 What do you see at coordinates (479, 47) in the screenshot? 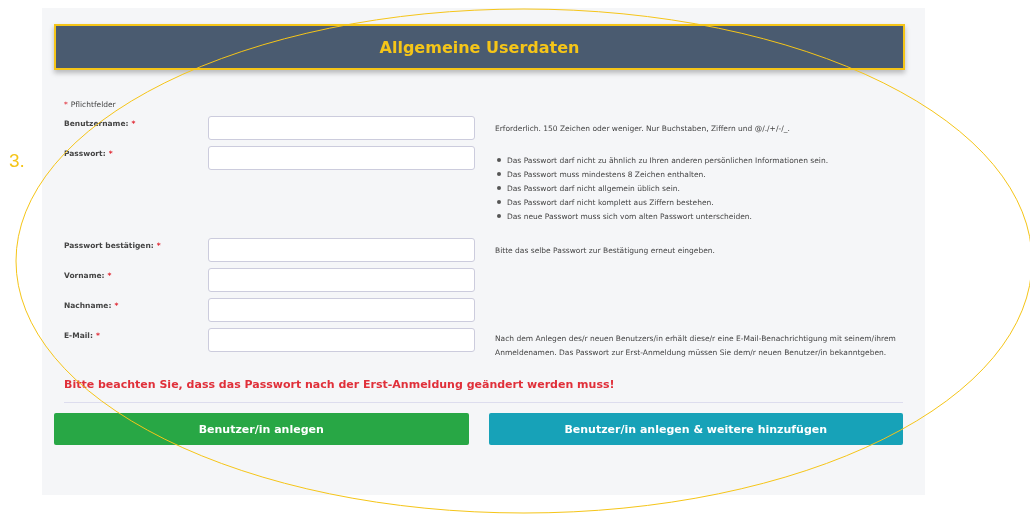
I see `section-title: Allgemeine Userdaten` at bounding box center [479, 47].